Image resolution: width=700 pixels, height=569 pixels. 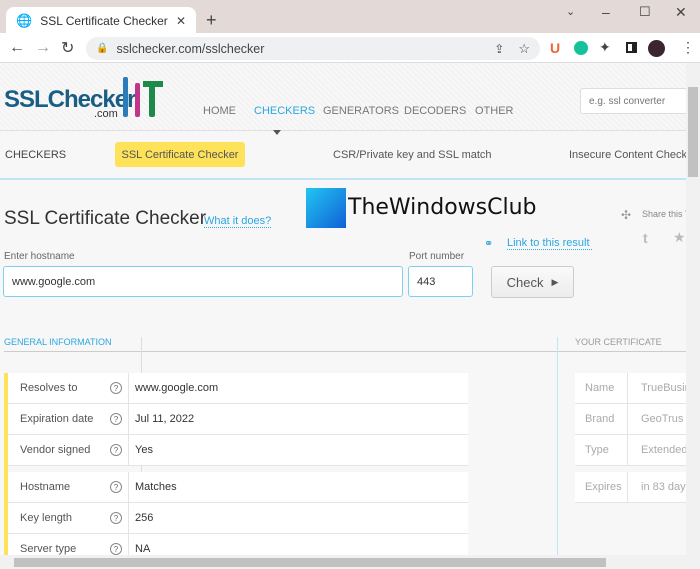 I want to click on general-info-row: Hostname? Matches, so click(x=238, y=487).